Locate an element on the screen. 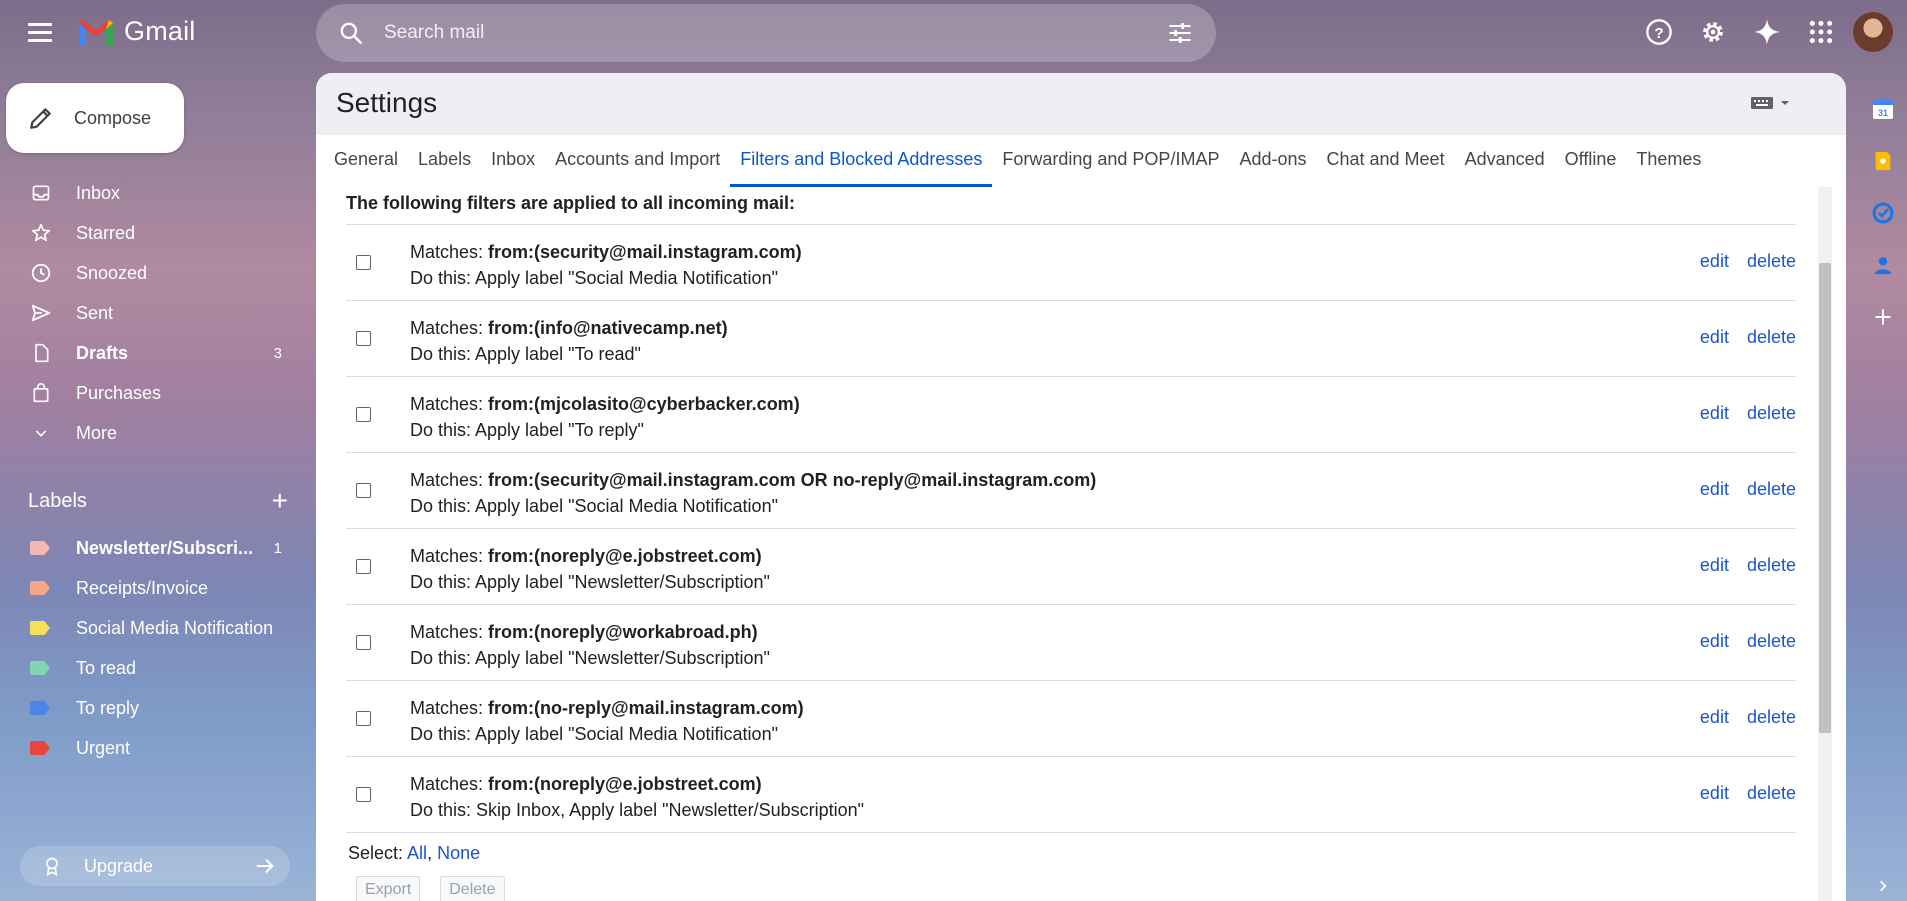  tasks-icon is located at coordinates (1883, 213).